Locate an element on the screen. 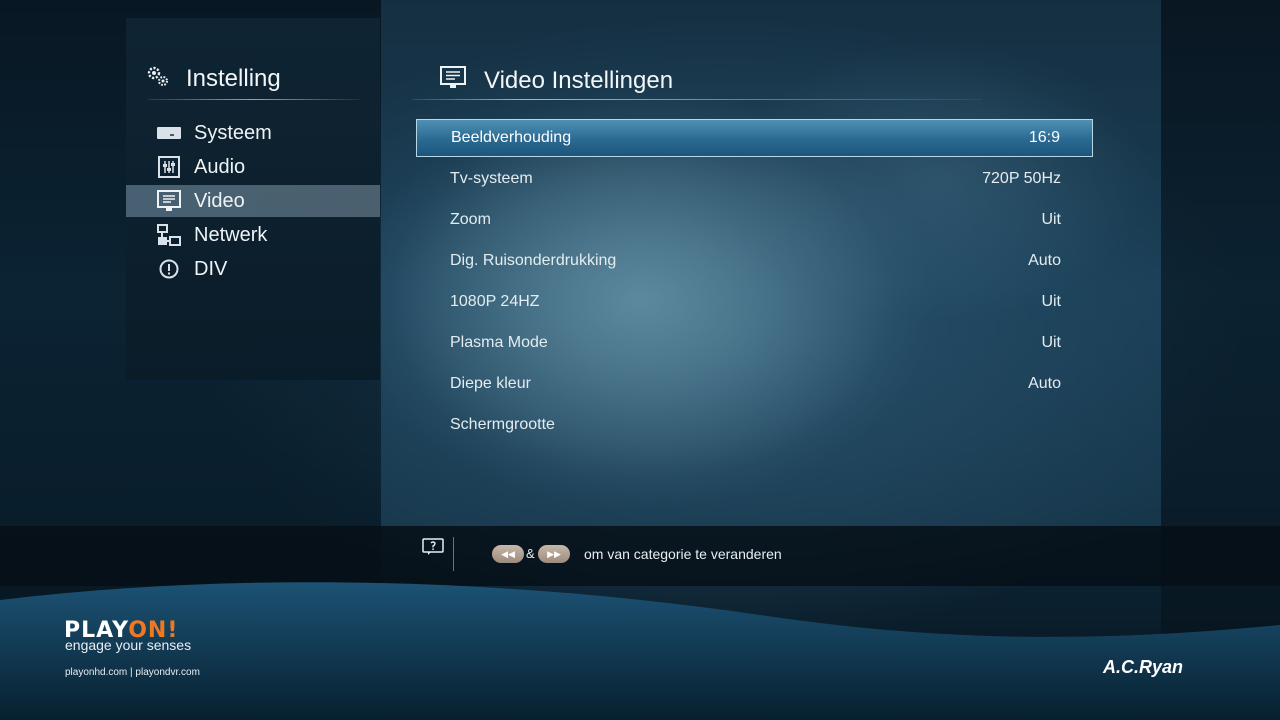 The width and height of the screenshot is (1280, 720). settings-gear-icon is located at coordinates (158, 78).